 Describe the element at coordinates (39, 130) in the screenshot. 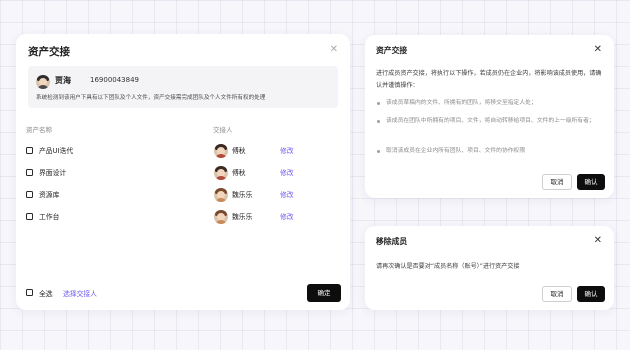

I see `column-header-asset: 资产名称` at that location.